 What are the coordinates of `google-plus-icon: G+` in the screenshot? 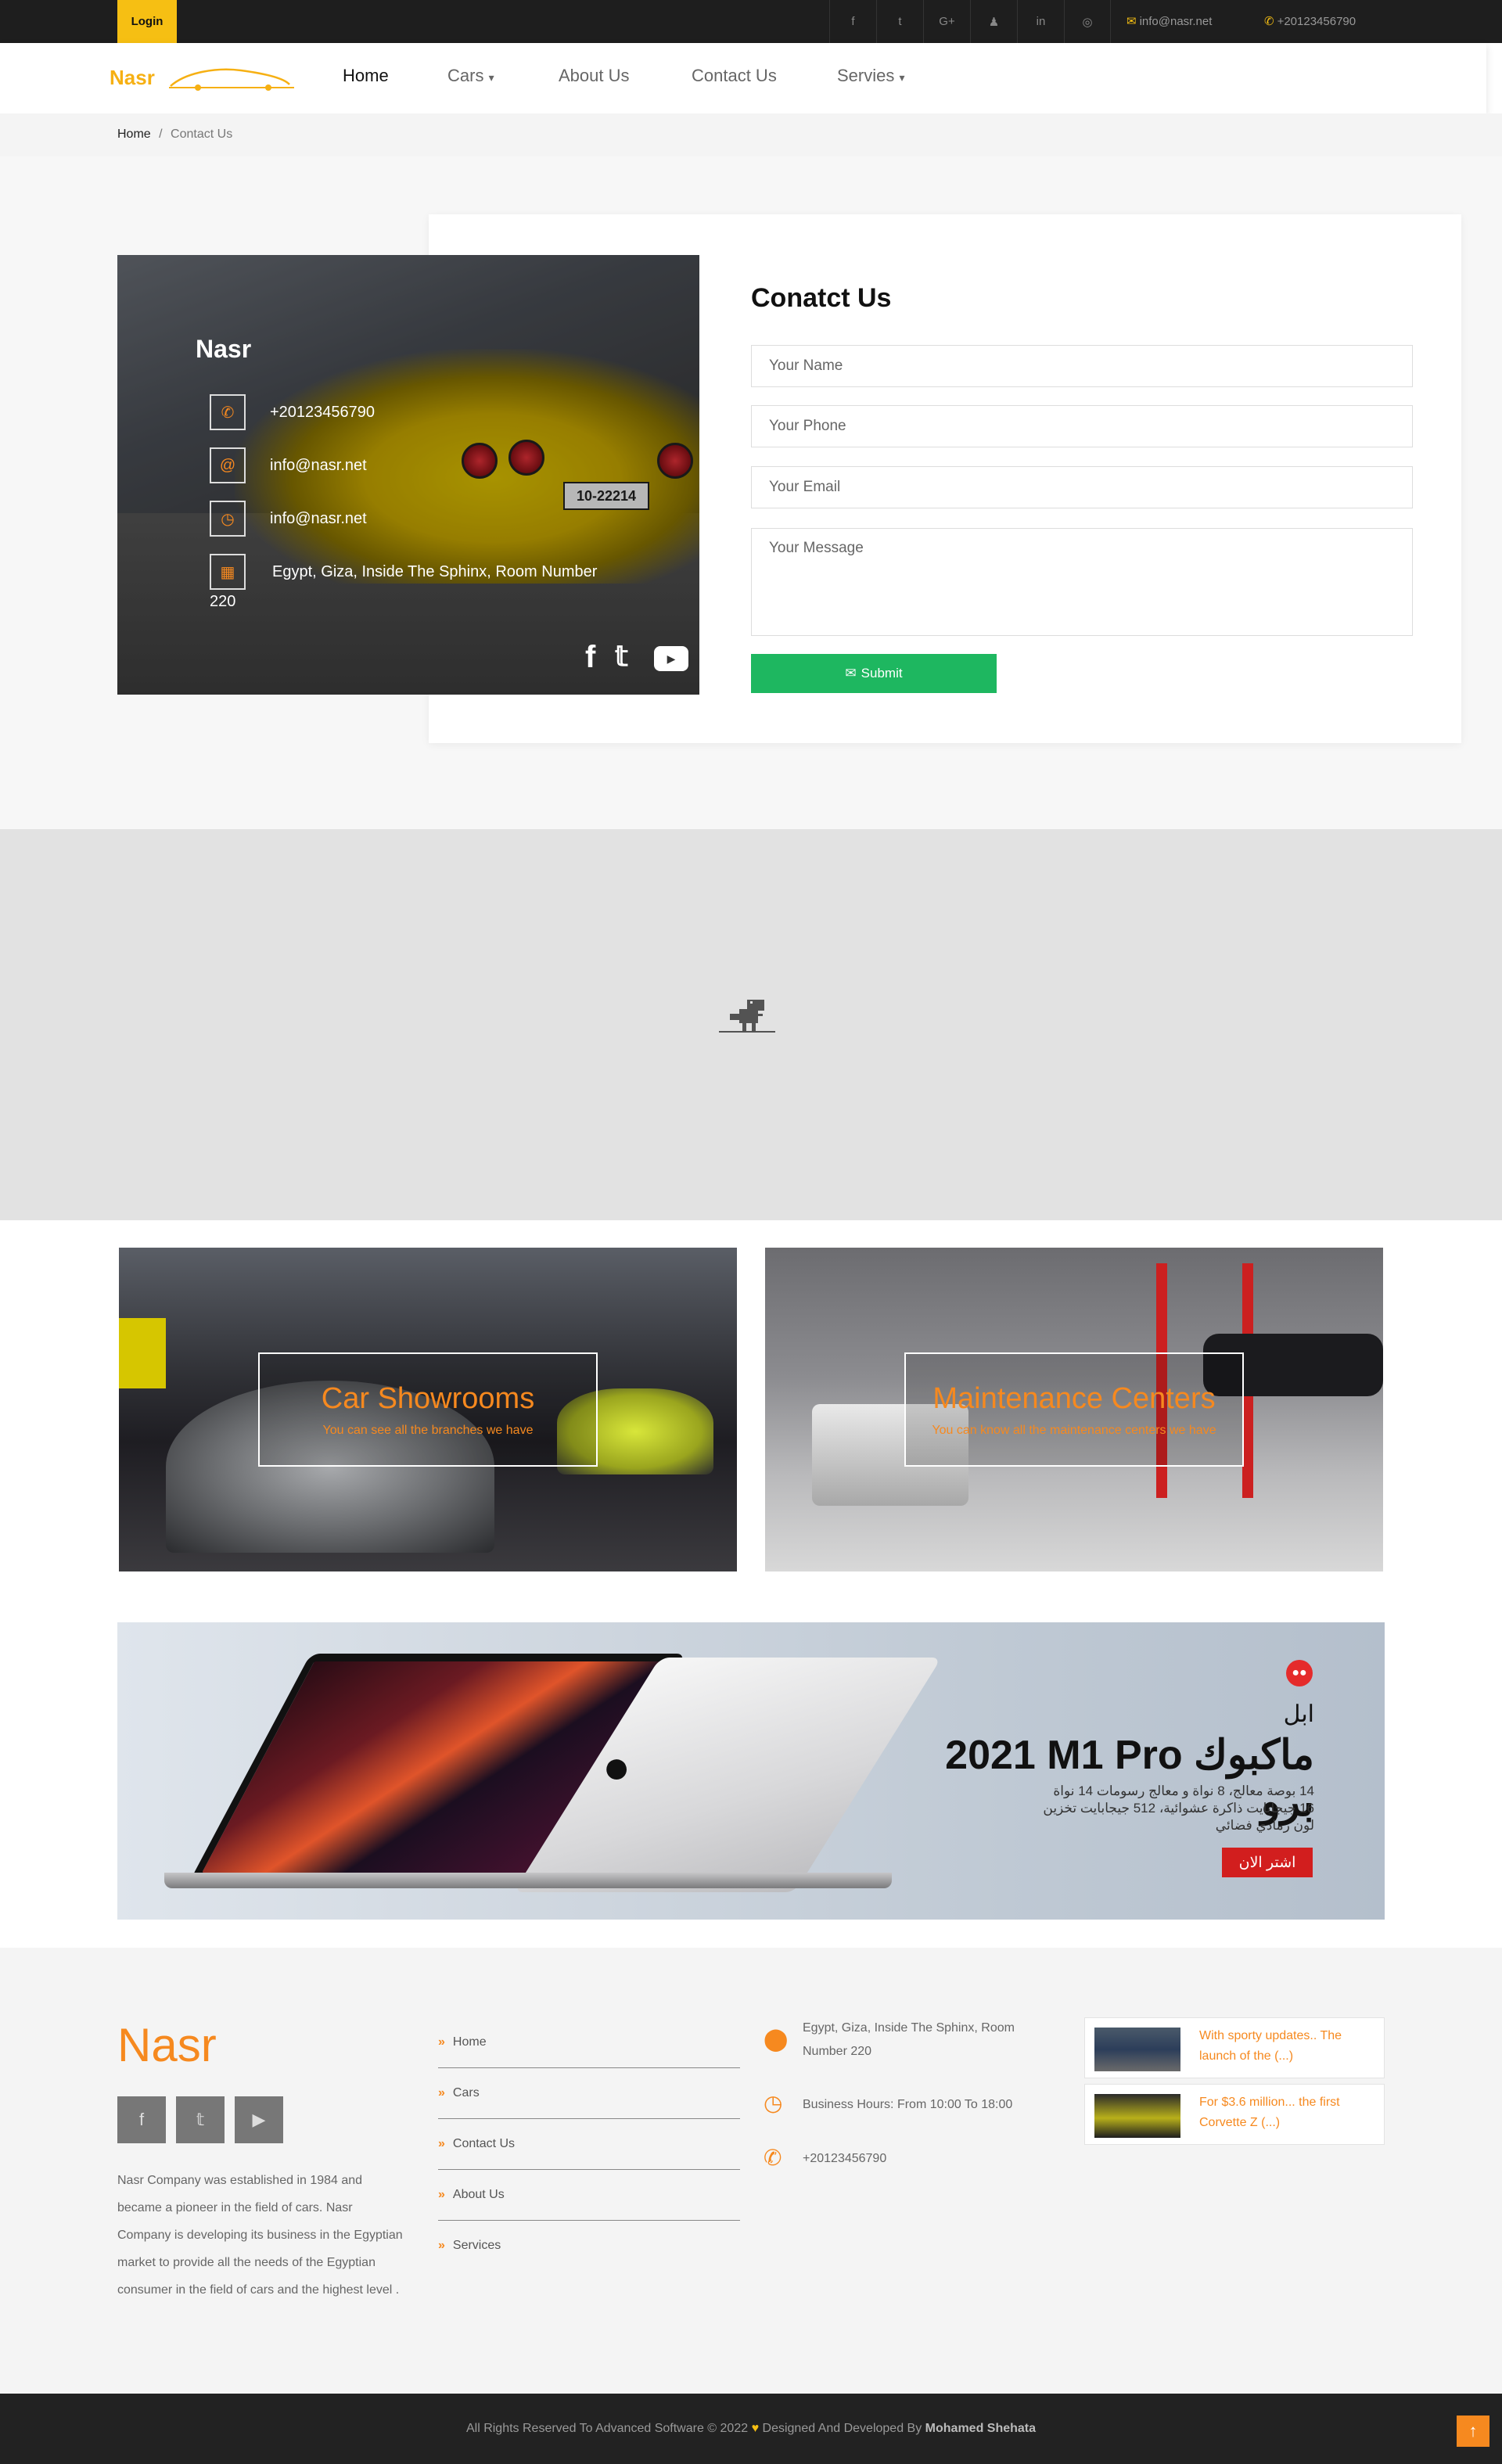 It's located at (946, 21).